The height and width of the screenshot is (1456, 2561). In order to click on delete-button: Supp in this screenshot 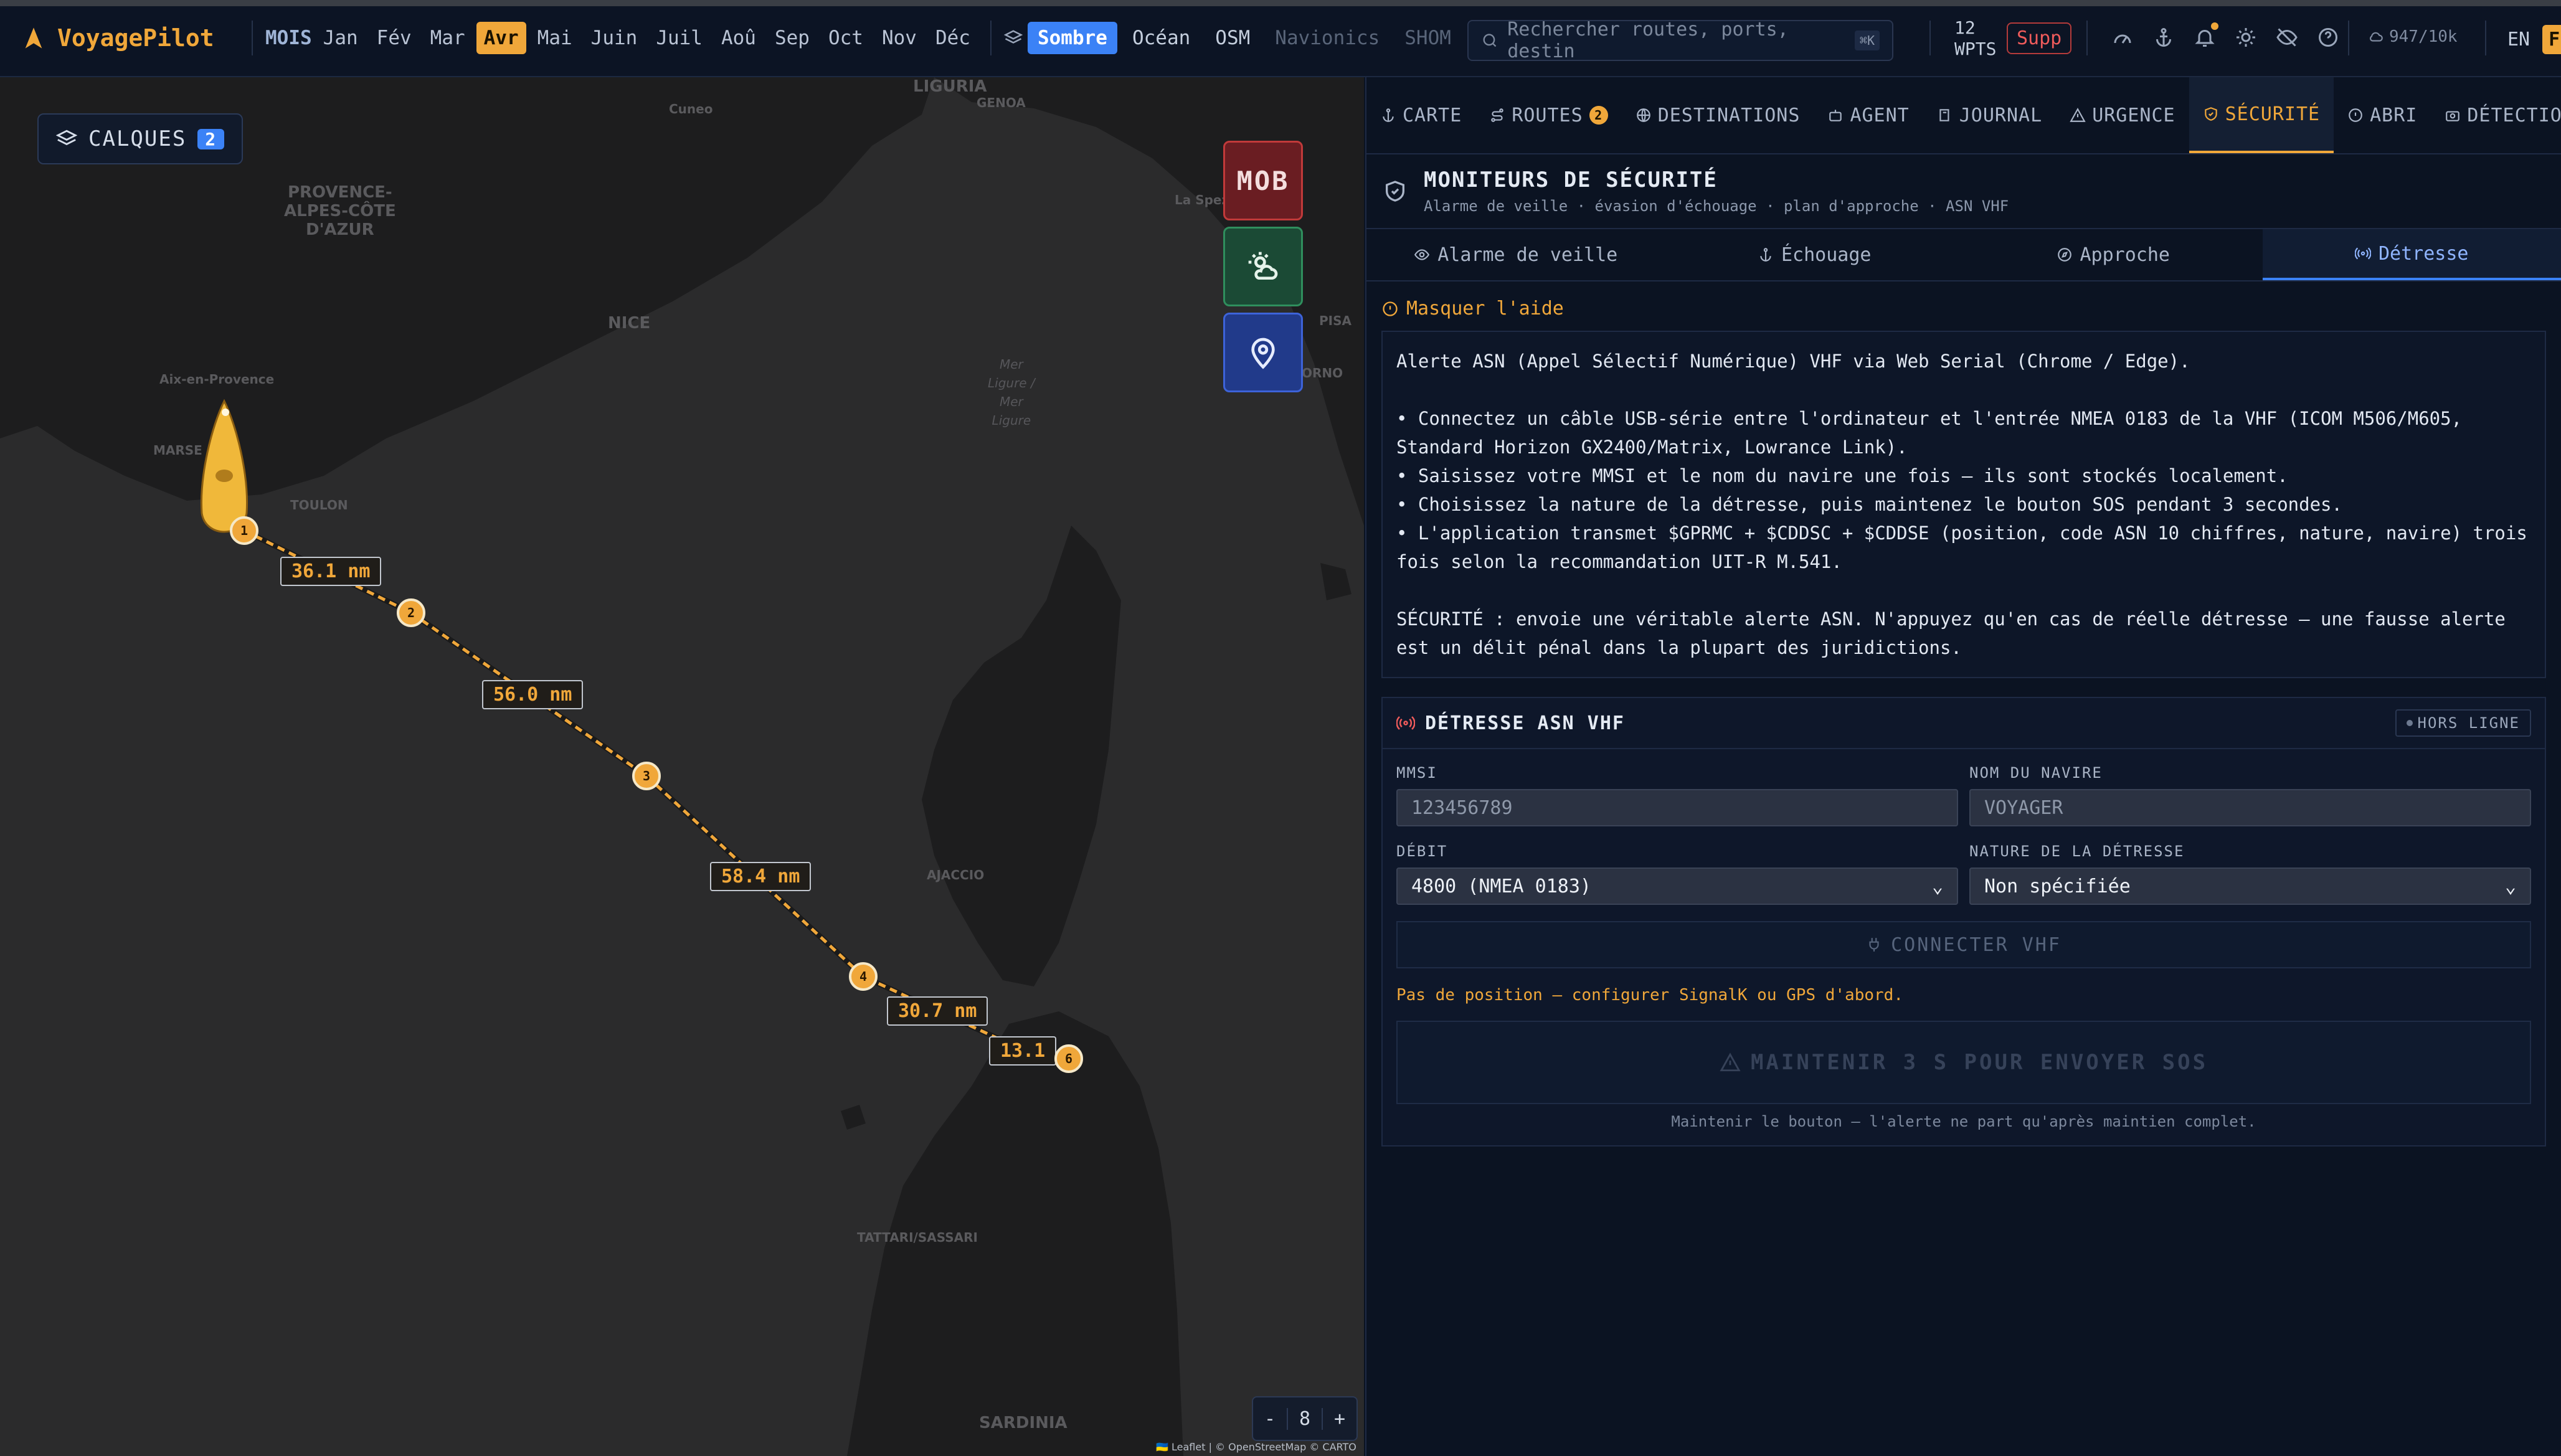, I will do `click(2040, 38)`.